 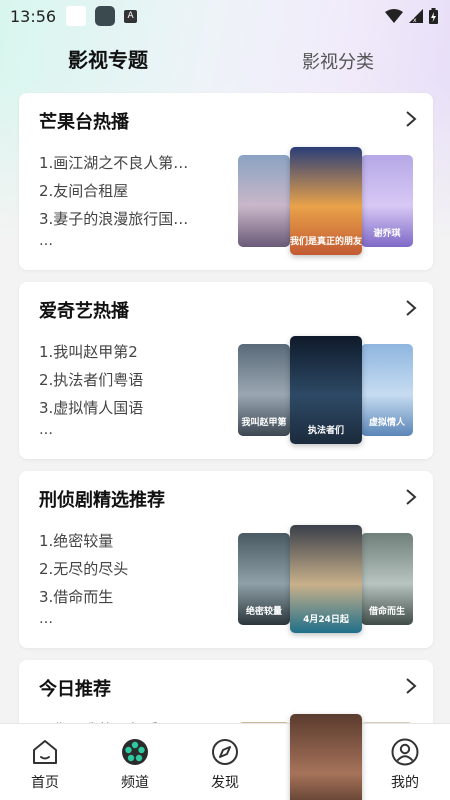 I want to click on poster-caption: 我叫赵甲第, so click(x=264, y=423).